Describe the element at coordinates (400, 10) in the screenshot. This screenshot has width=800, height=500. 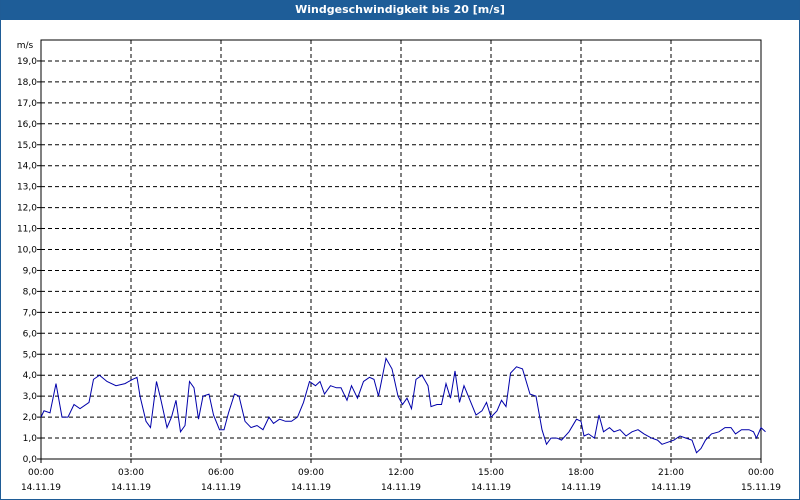
I see `window-title: Windgeschwindigkeit bis 20 [m/s]` at that location.